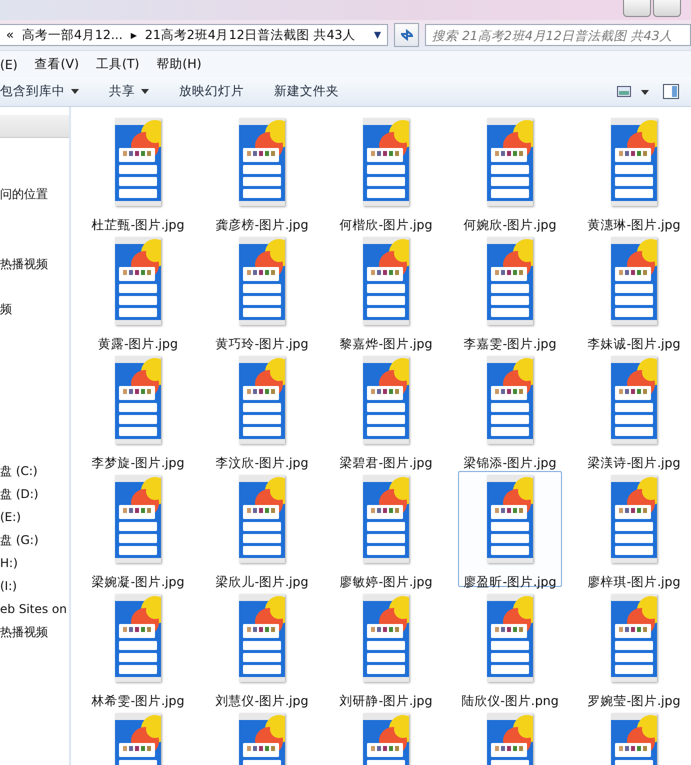  What do you see at coordinates (671, 91) in the screenshot?
I see `preview-pane-button` at bounding box center [671, 91].